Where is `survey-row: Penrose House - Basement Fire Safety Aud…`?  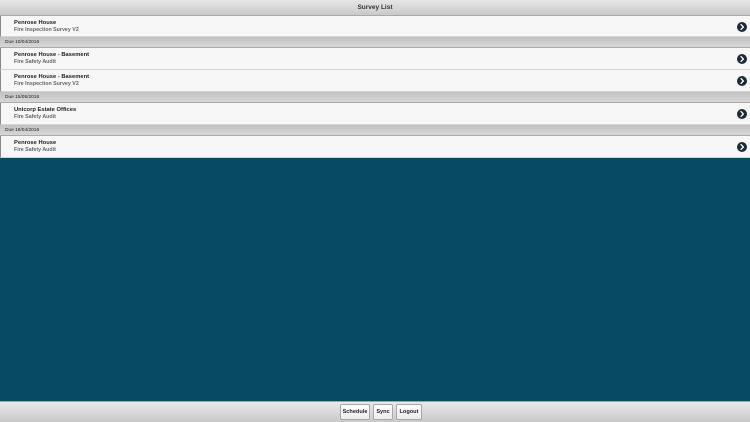 survey-row: Penrose House - Basement Fire Safety Aud… is located at coordinates (375, 59).